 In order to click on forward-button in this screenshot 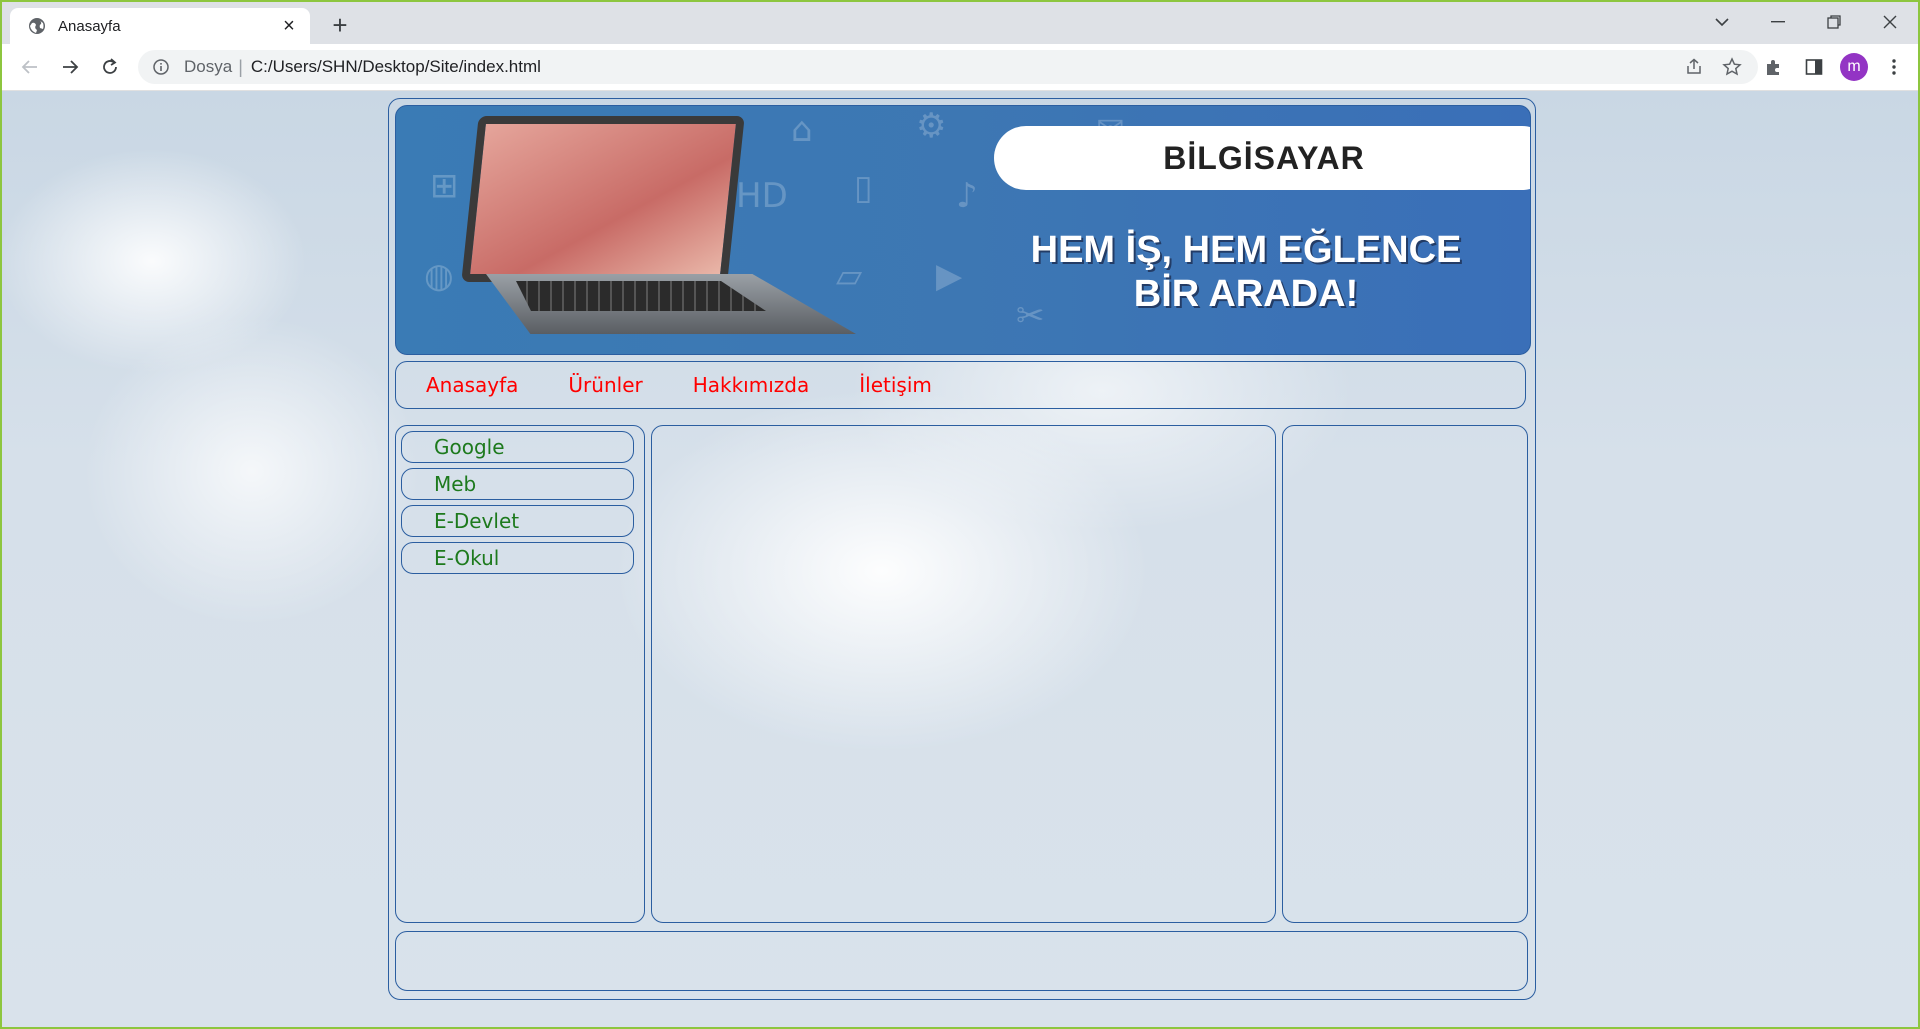, I will do `click(70, 67)`.